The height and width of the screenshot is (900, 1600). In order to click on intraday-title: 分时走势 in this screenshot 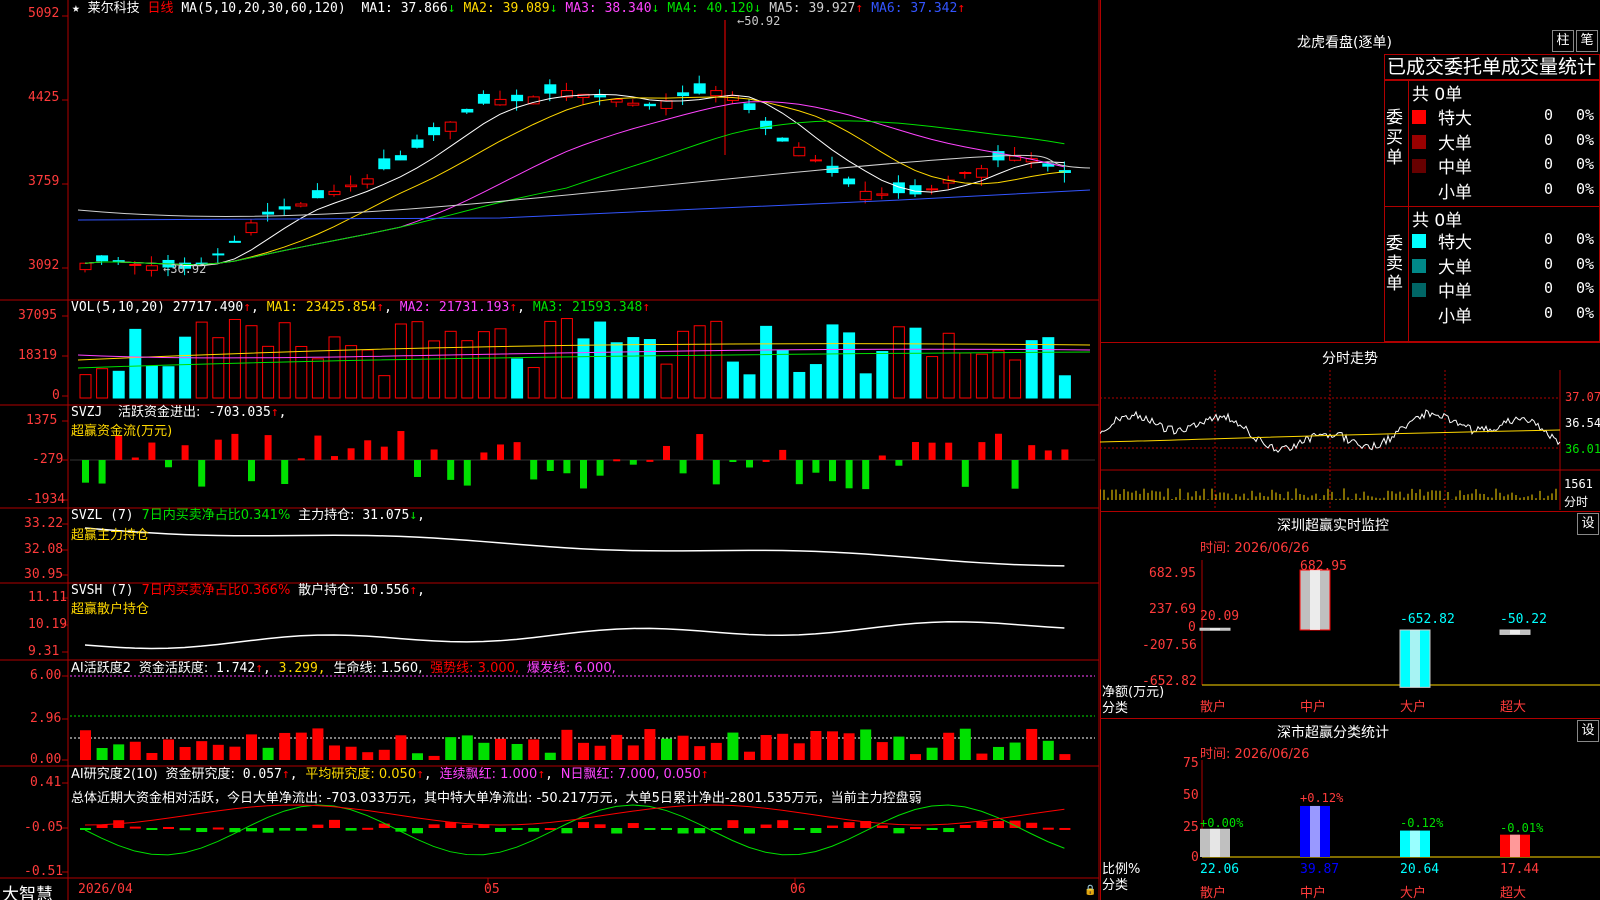, I will do `click(1350, 359)`.